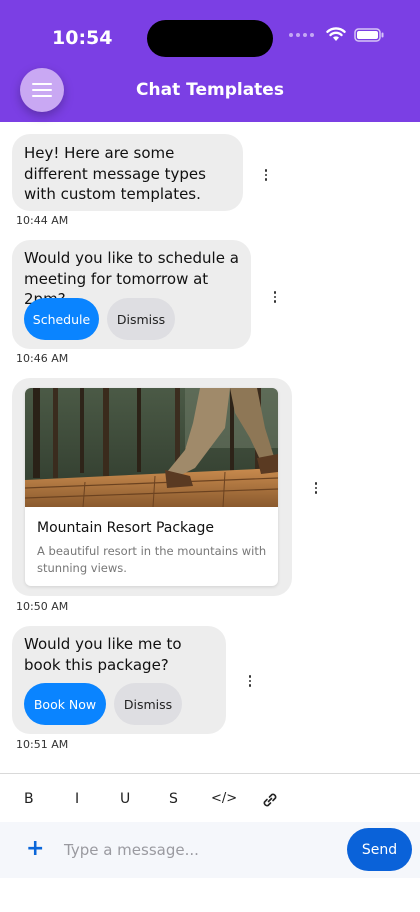 The image size is (420, 912). Describe the element at coordinates (42, 358) in the screenshot. I see `message-time: 10:46 AM` at that location.